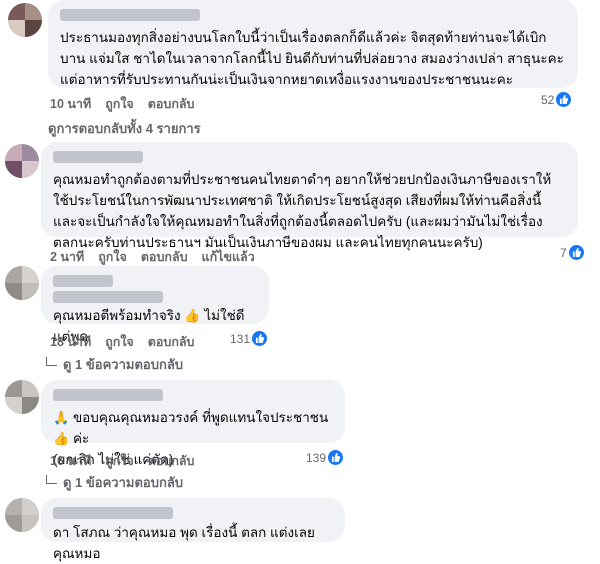 The width and height of the screenshot is (600, 564). Describe the element at coordinates (200, 417) in the screenshot. I see `comment-text-part: ขอบคุณคุณหมอวรงค์ ที่พูดแทนใจประชาชน` at that location.